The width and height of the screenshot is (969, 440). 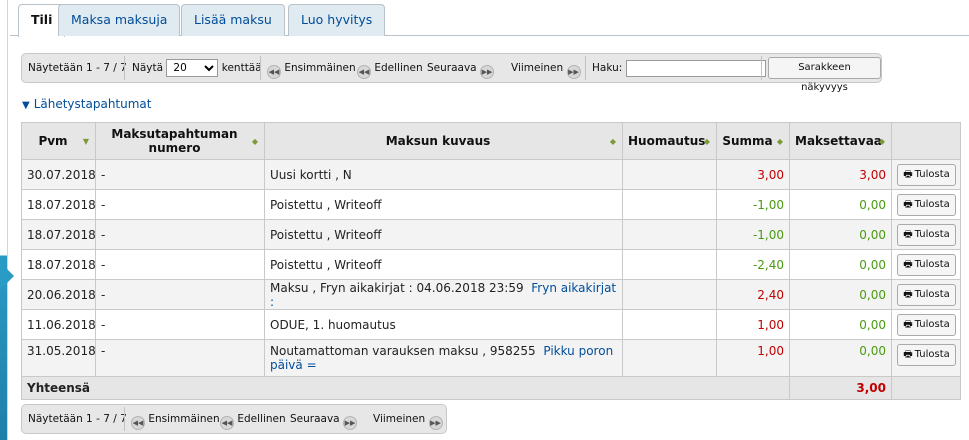 What do you see at coordinates (669, 141) in the screenshot?
I see `col-note-header: Huomautus ◆` at bounding box center [669, 141].